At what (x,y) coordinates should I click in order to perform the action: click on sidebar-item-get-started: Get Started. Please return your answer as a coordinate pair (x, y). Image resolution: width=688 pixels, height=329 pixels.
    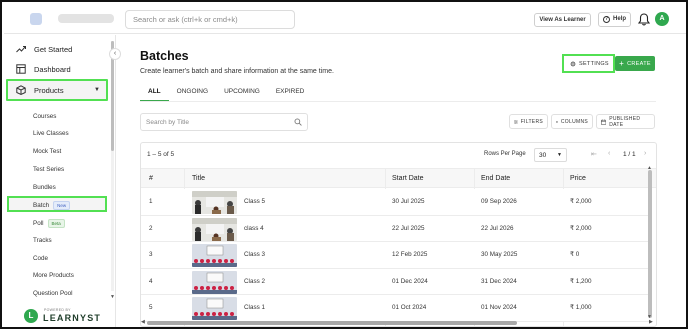
    Looking at the image, I should click on (58, 49).